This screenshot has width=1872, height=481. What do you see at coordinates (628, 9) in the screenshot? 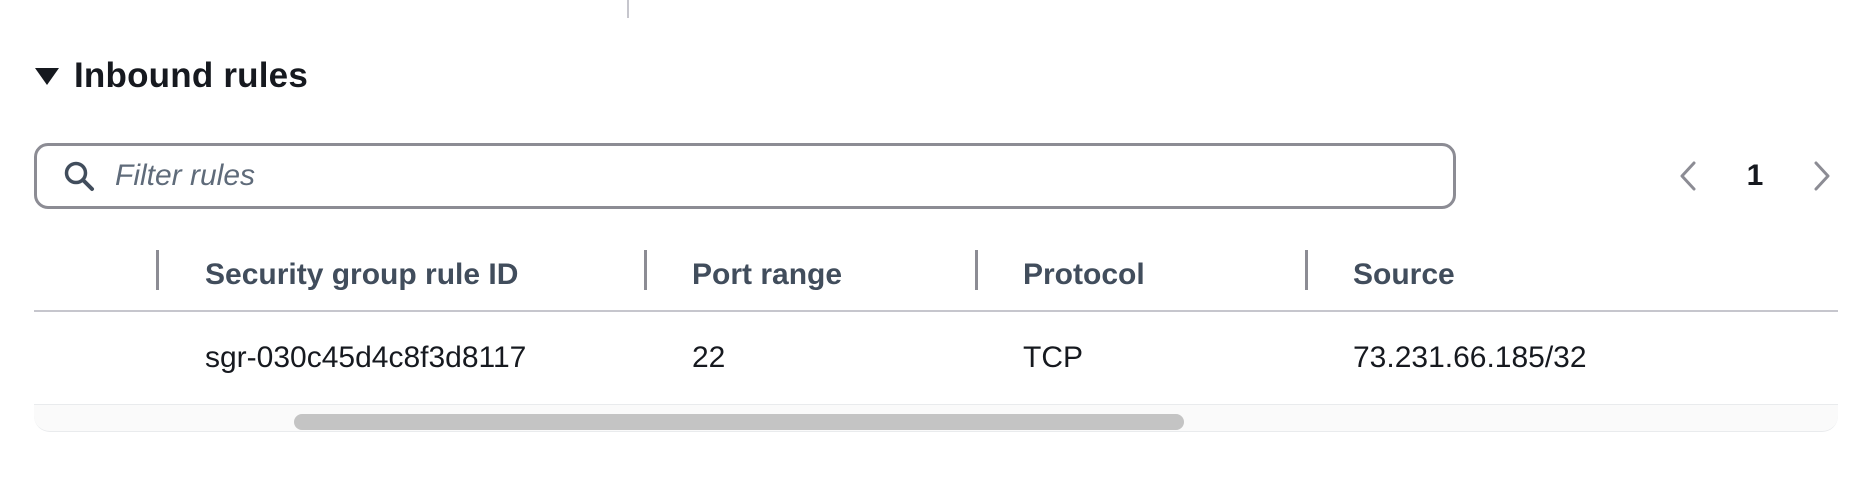
I see `top-divider` at bounding box center [628, 9].